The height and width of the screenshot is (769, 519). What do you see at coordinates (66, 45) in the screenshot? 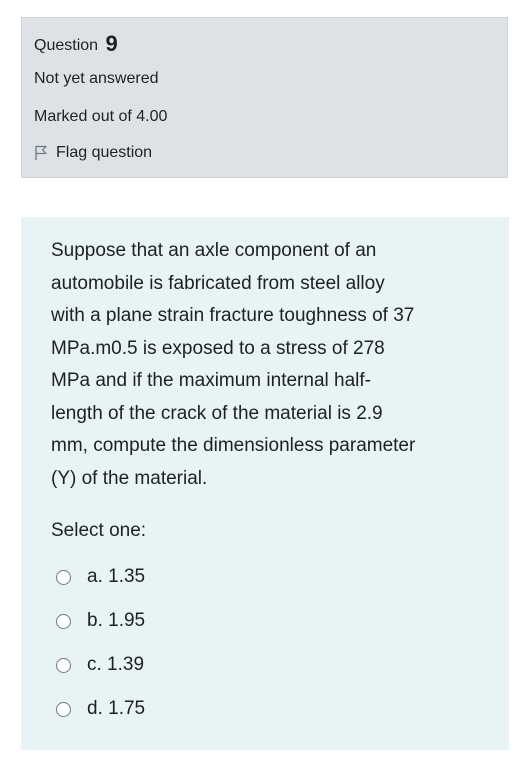
I see `question-label: Question` at bounding box center [66, 45].